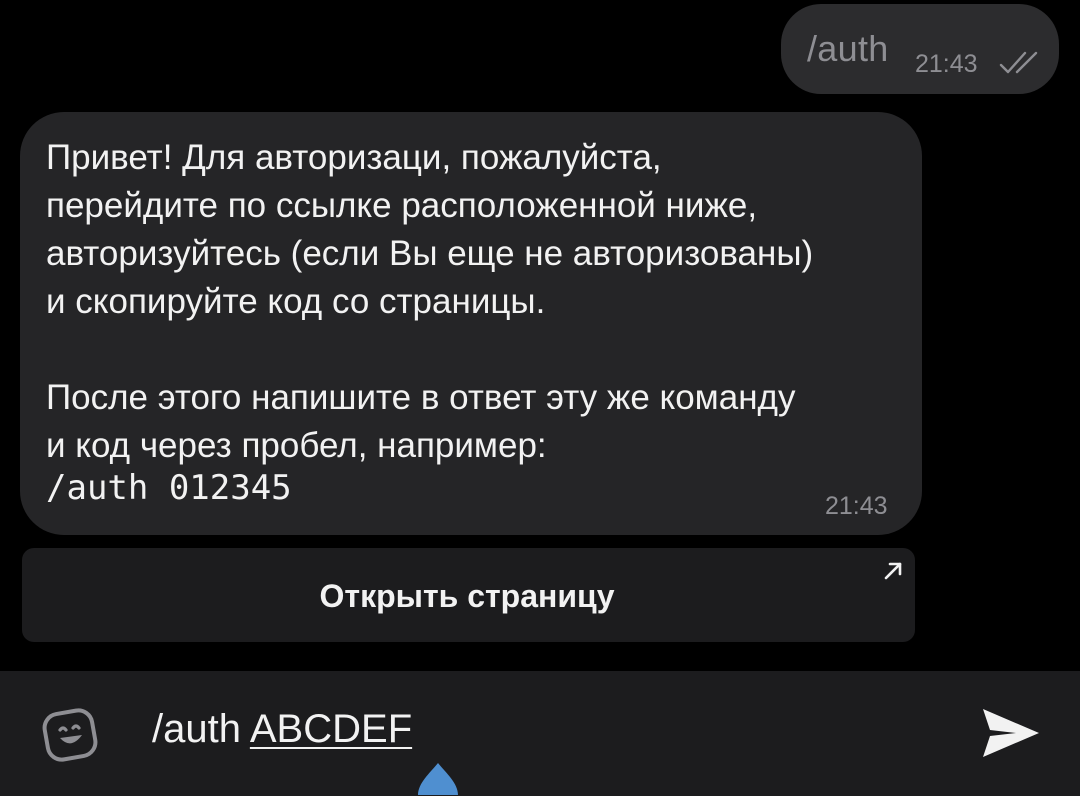  What do you see at coordinates (169, 488) in the screenshot?
I see `message-code-snippet: /auth 012345` at bounding box center [169, 488].